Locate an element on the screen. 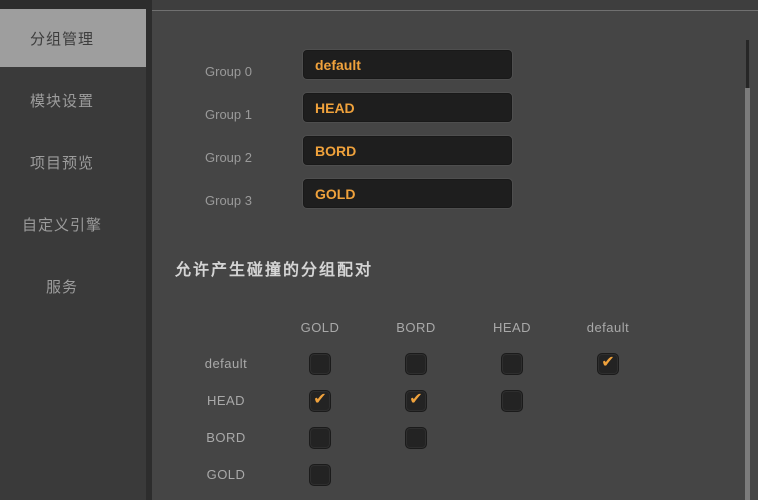  collision-checkbox-default-default: ✔ is located at coordinates (608, 363).